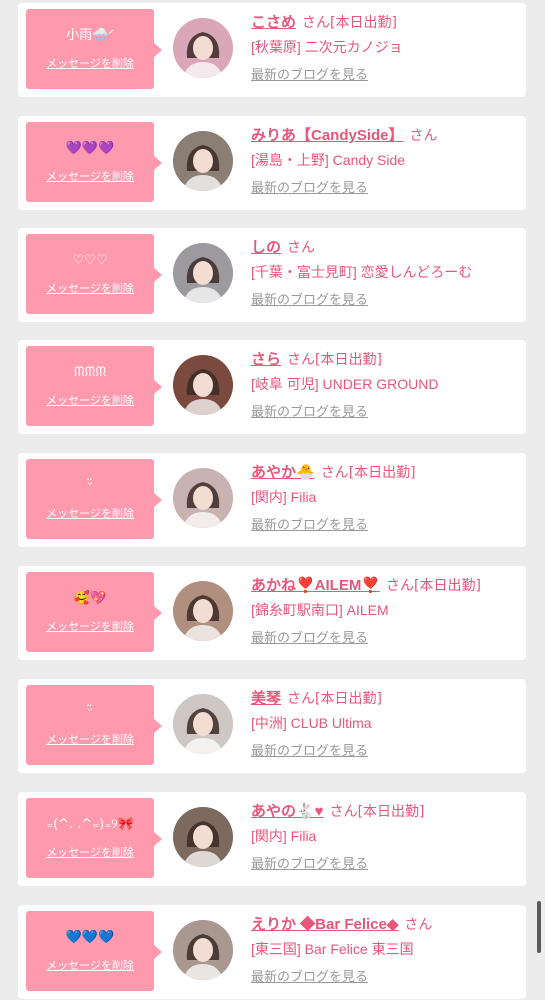 The width and height of the screenshot is (545, 1000). Describe the element at coordinates (266, 698) in the screenshot. I see `cast-name-link: 美琴` at that location.